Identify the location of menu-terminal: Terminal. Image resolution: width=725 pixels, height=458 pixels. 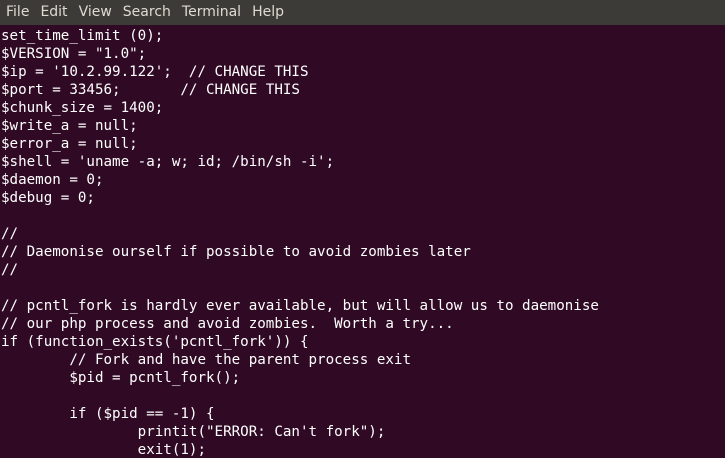
(211, 12).